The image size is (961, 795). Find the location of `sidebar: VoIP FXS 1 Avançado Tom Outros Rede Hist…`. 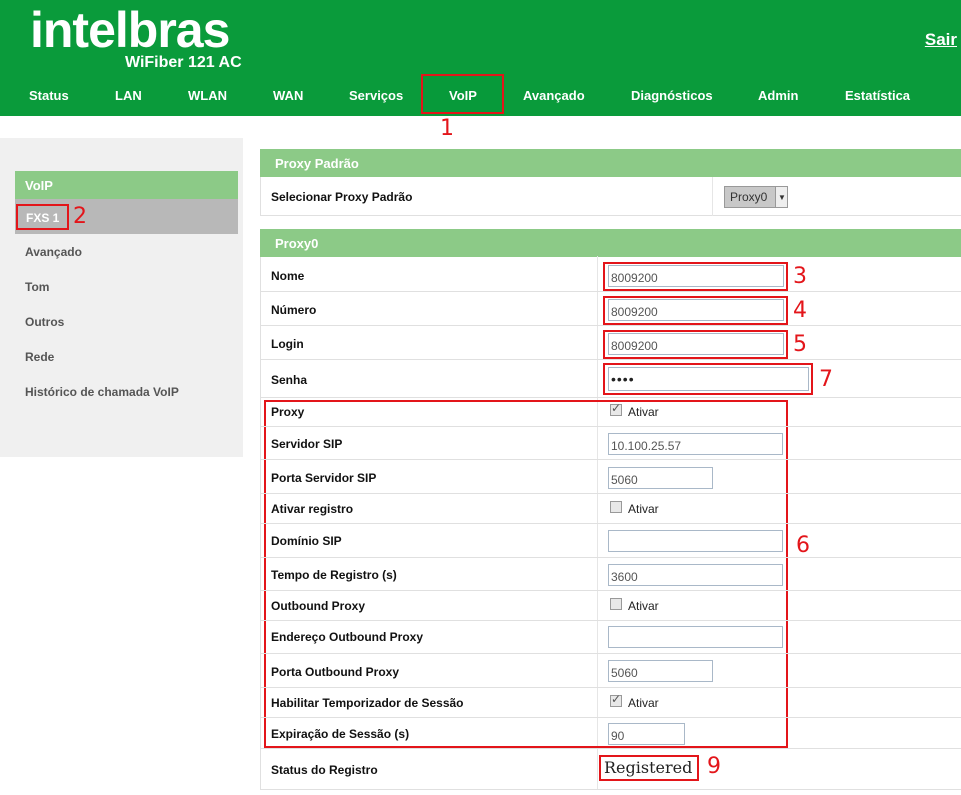

sidebar: VoIP FXS 1 Avançado Tom Outros Rede Hist… is located at coordinates (121, 297).